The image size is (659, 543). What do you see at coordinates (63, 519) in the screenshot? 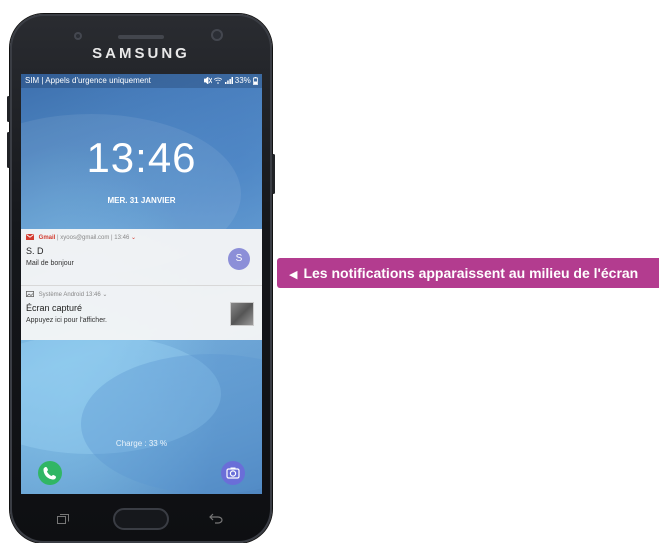
I see `recent-apps-icon` at bounding box center [63, 519].